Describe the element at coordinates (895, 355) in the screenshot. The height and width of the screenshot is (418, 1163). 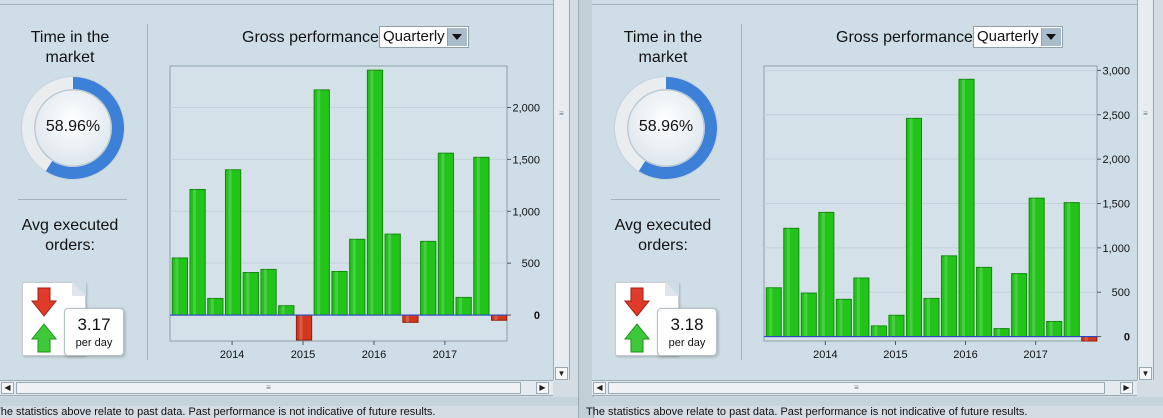
I see `x-tick-label: 2015` at that location.